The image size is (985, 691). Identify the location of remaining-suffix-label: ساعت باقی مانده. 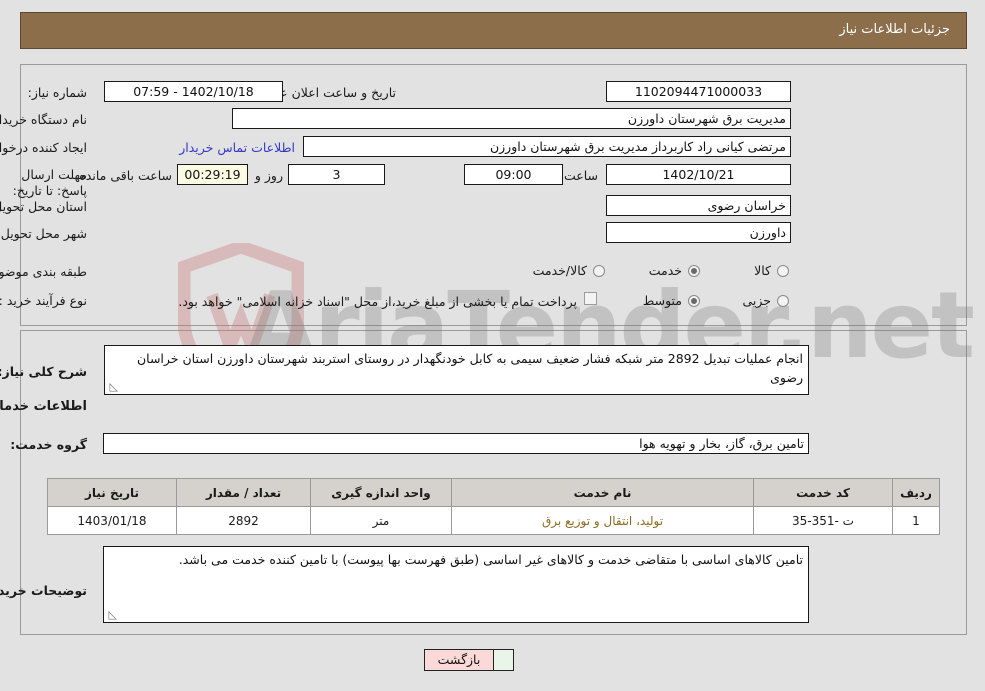
(125, 175).